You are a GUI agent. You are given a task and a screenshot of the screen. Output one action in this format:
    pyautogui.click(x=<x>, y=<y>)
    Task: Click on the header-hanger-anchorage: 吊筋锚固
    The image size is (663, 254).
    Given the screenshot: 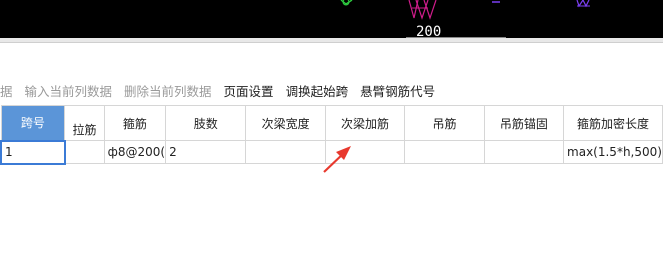 What is the action you would take?
    pyautogui.click(x=524, y=123)
    